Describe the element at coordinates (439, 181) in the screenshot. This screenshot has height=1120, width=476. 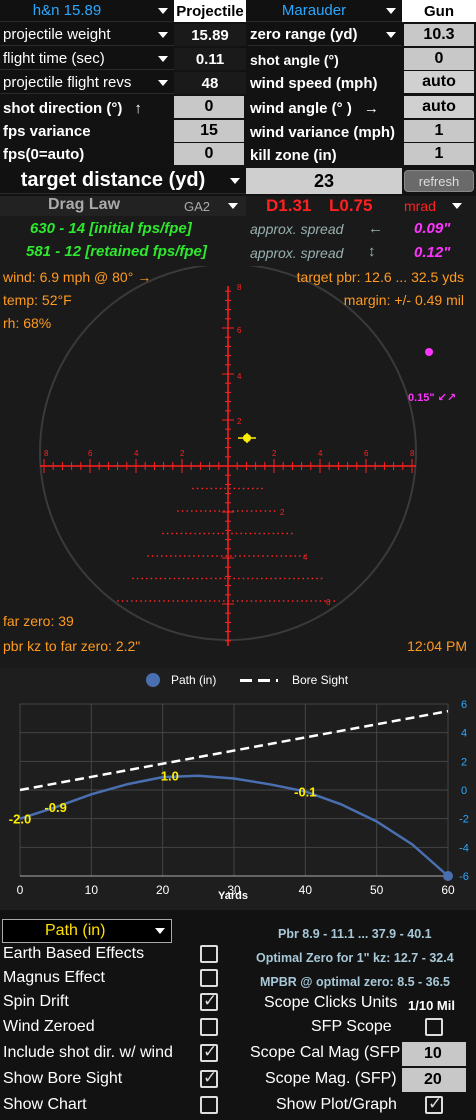
I see `refresh-button: refresh` at that location.